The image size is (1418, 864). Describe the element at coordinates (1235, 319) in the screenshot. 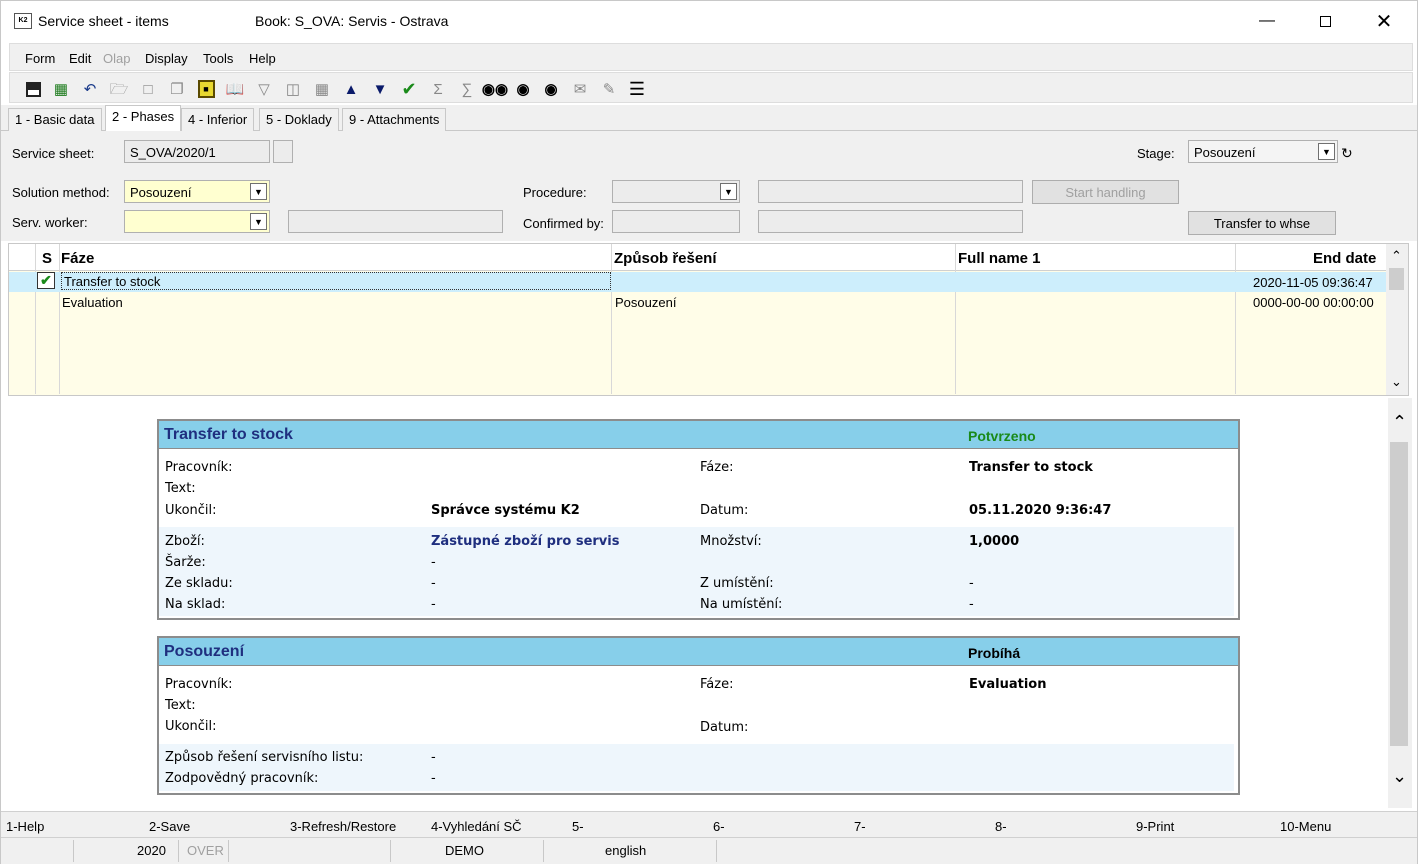

I see `col-separator` at that location.